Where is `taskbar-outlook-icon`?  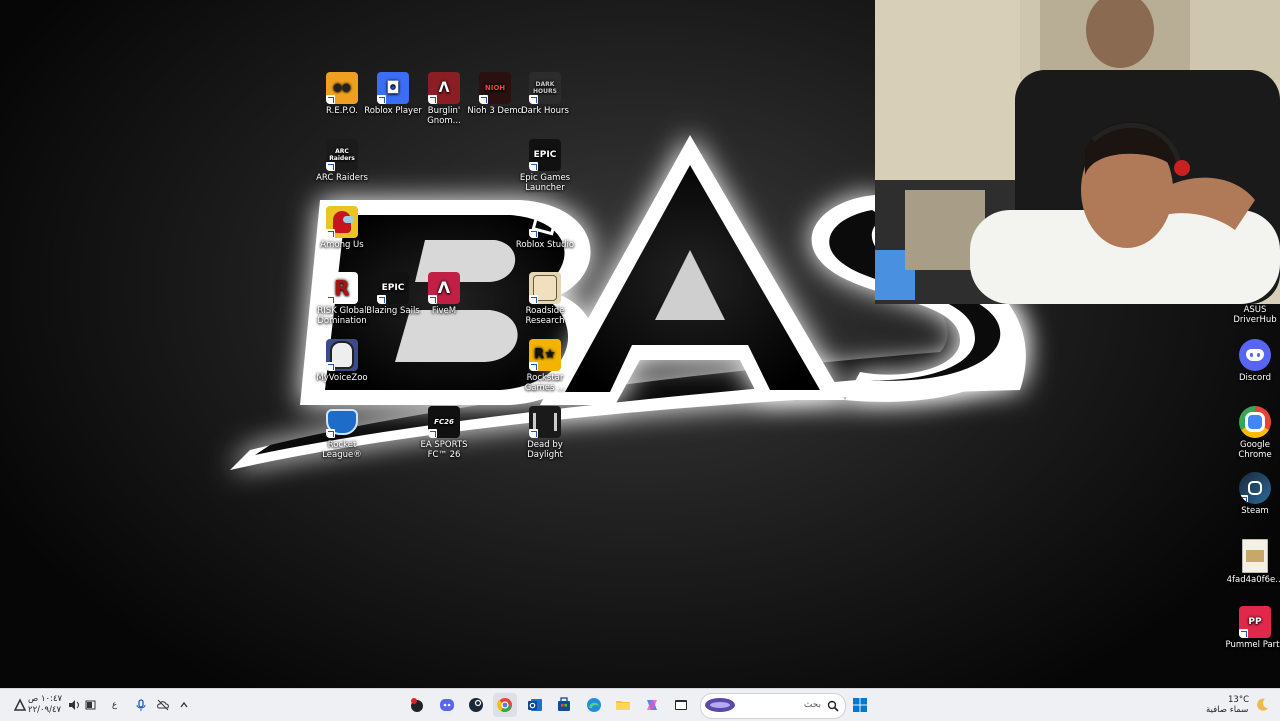 taskbar-outlook-icon is located at coordinates (535, 705).